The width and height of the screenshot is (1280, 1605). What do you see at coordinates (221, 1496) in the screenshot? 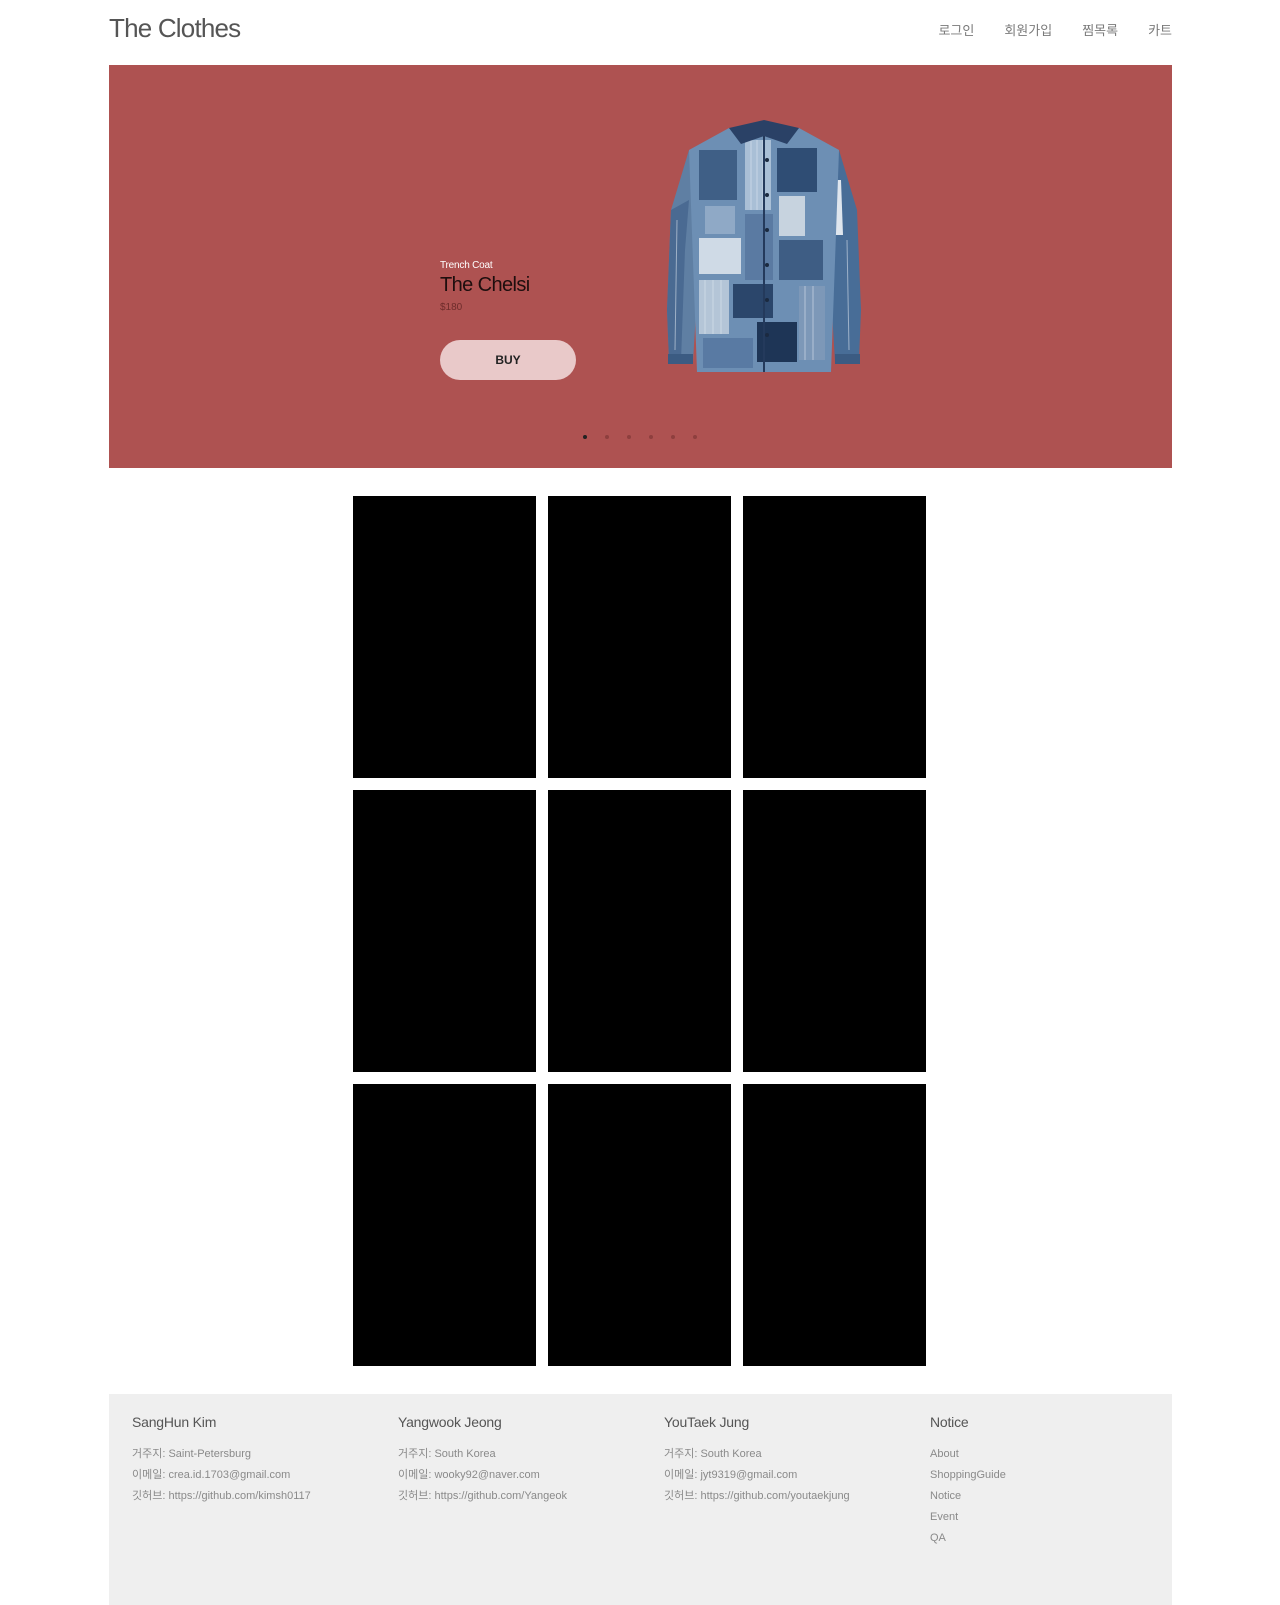
I see `footer-member-github: 깃허브: https://github.com/kimsh0117` at bounding box center [221, 1496].